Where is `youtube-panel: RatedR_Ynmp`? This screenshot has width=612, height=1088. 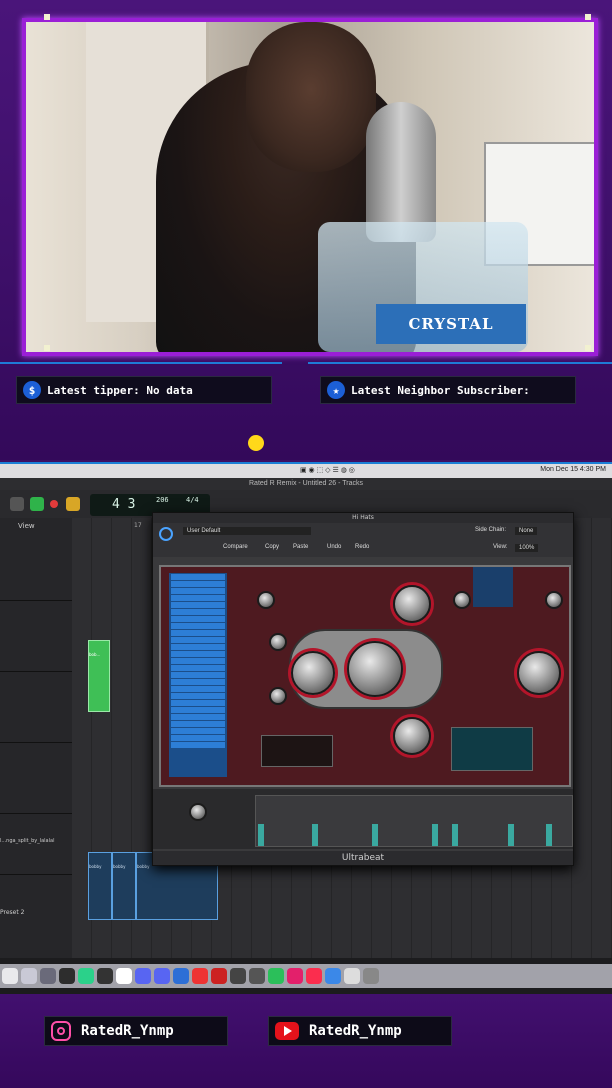 youtube-panel: RatedR_Ynmp is located at coordinates (360, 1031).